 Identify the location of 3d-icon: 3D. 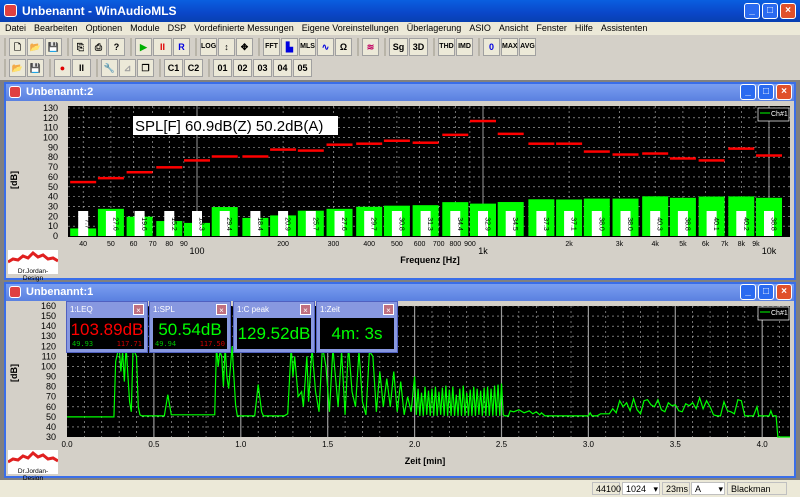
(418, 47).